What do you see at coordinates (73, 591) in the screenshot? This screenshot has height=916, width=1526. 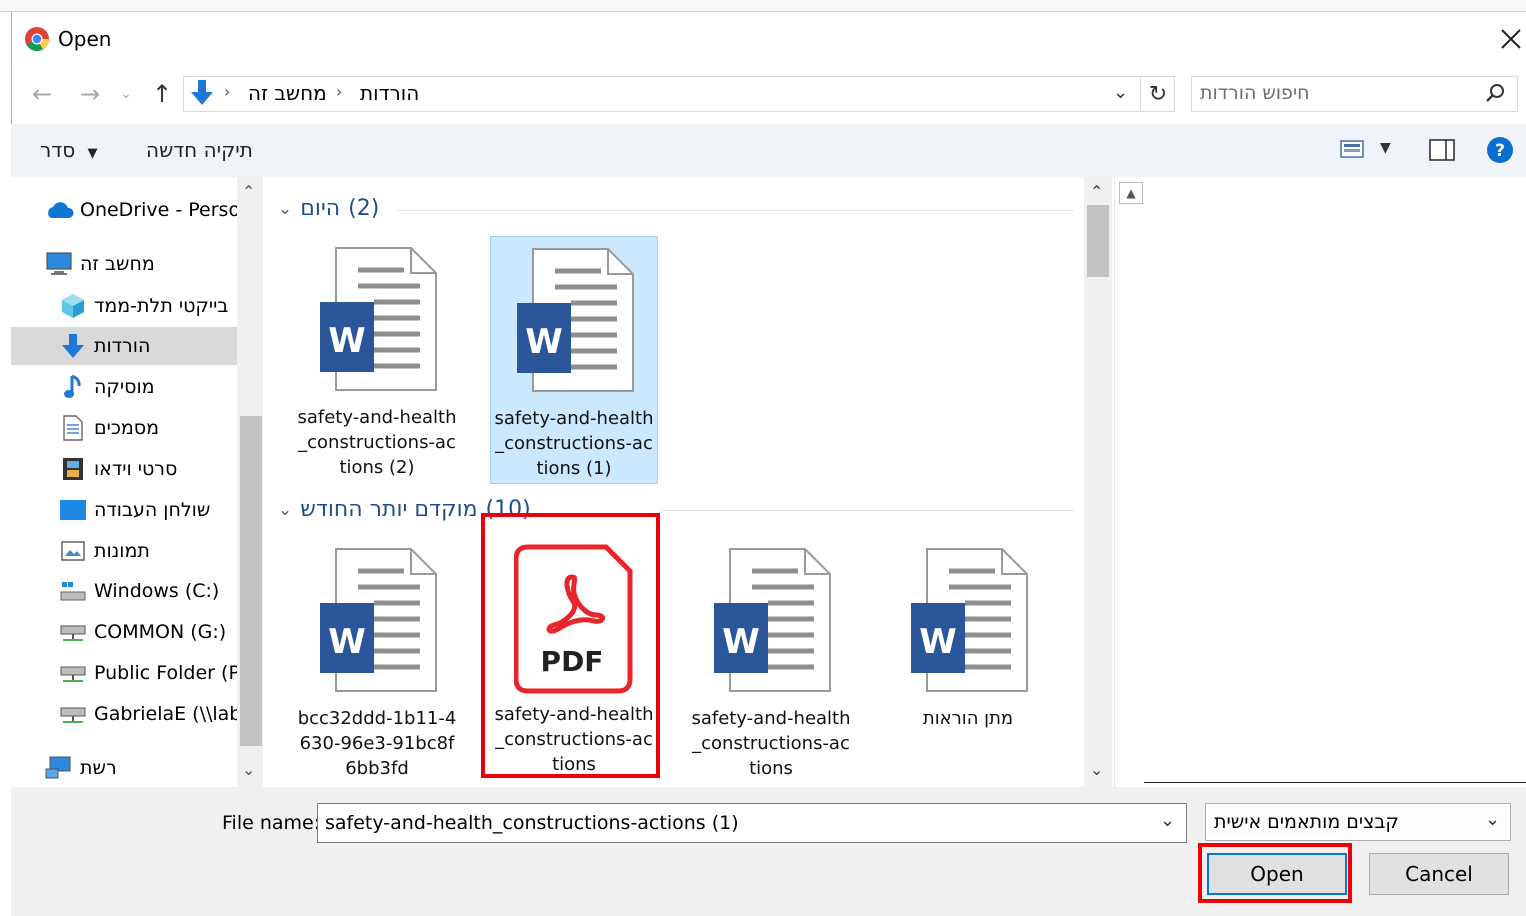 I see `drive-icon` at bounding box center [73, 591].